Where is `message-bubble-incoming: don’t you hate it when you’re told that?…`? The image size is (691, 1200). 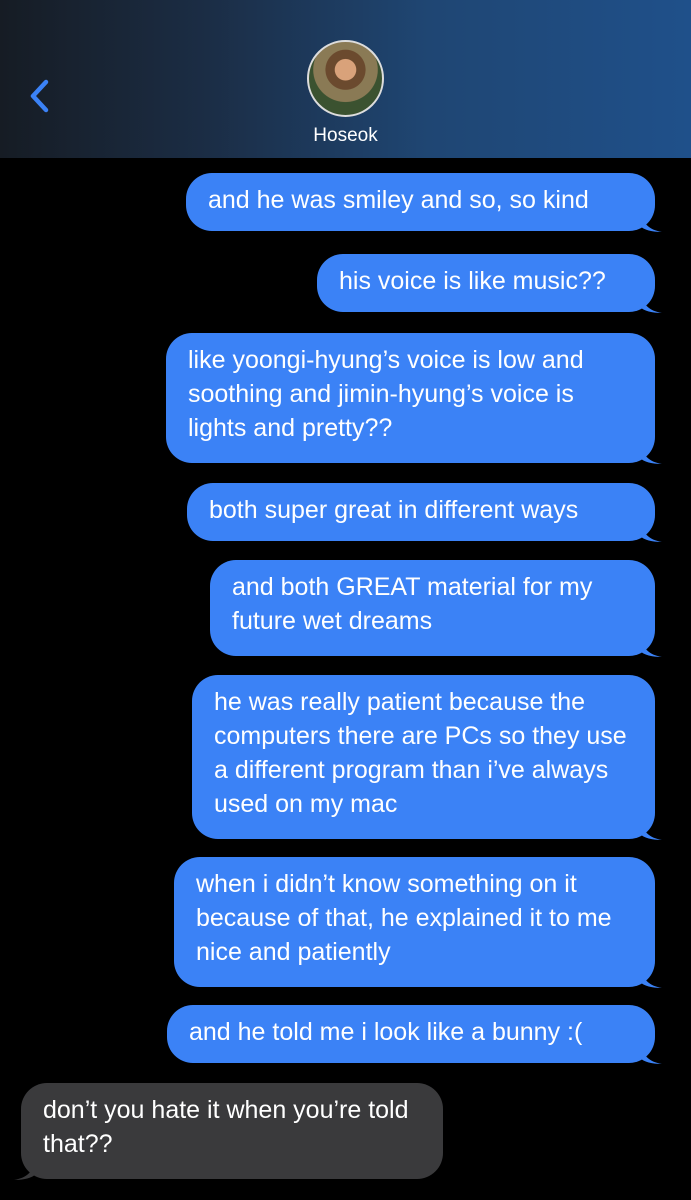 message-bubble-incoming: don’t you hate it when you’re told that?… is located at coordinates (228, 1131).